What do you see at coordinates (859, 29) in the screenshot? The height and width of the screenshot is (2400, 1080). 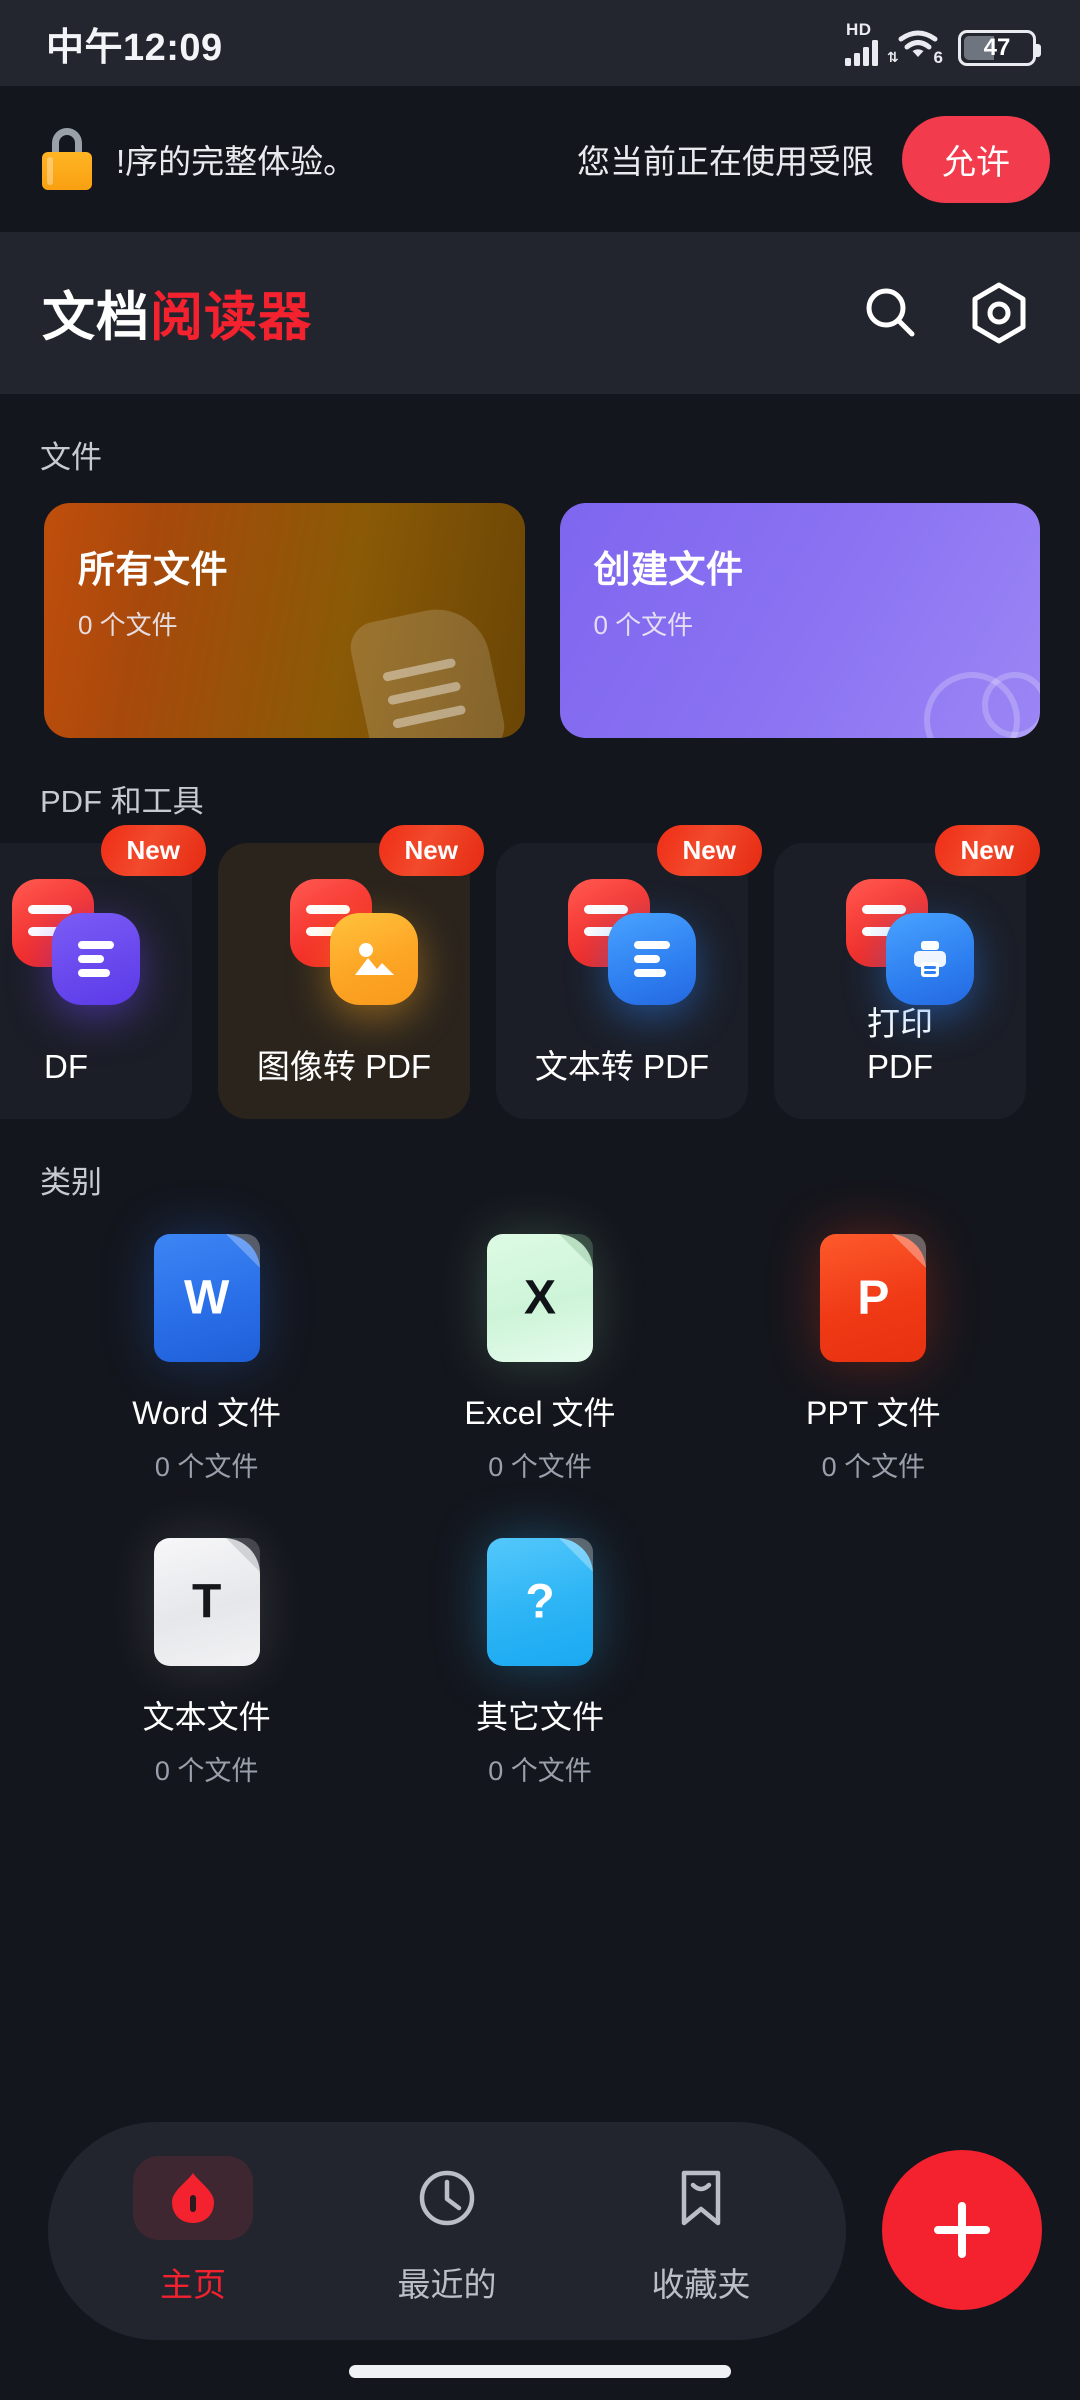 I see `hd-label: HD` at bounding box center [859, 29].